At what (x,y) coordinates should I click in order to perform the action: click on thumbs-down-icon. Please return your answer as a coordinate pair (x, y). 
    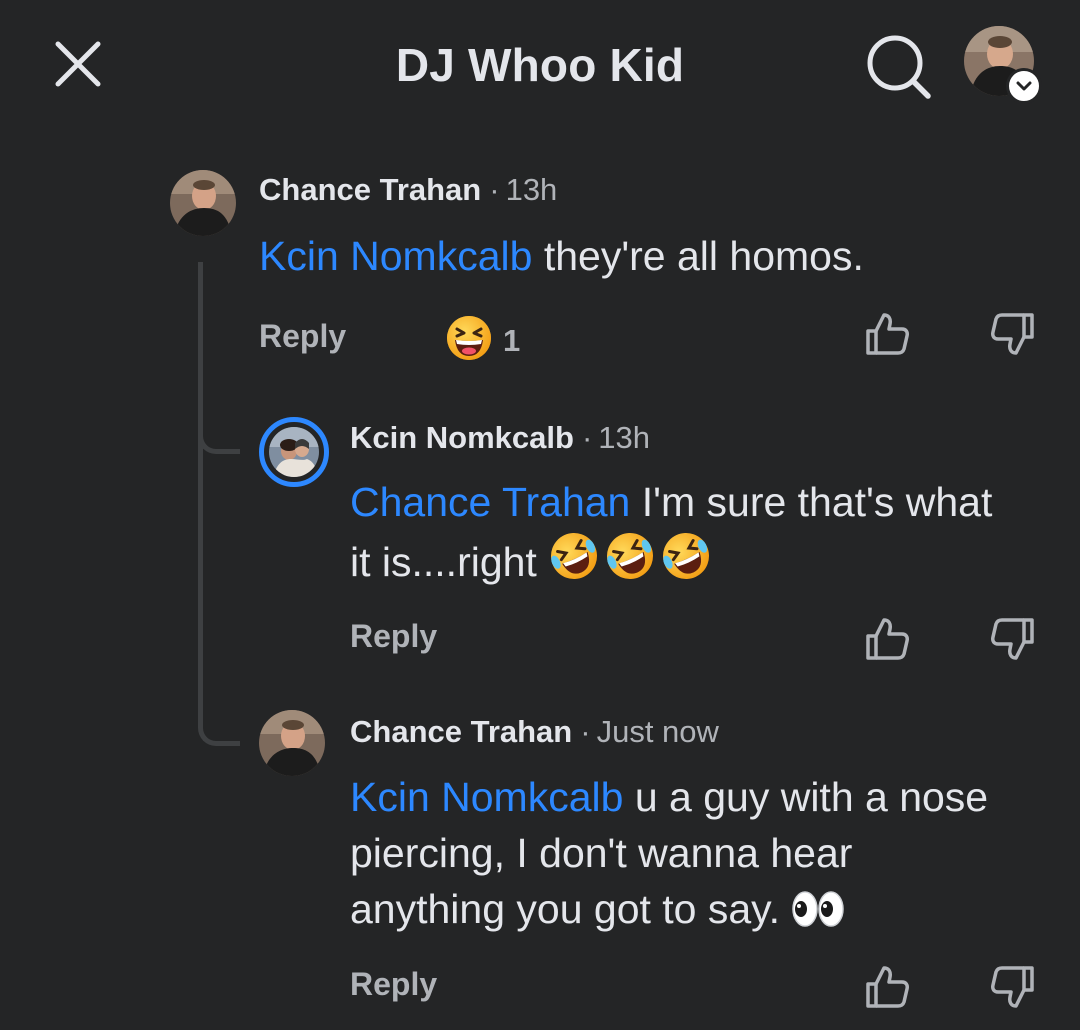
    Looking at the image, I should click on (1013, 987).